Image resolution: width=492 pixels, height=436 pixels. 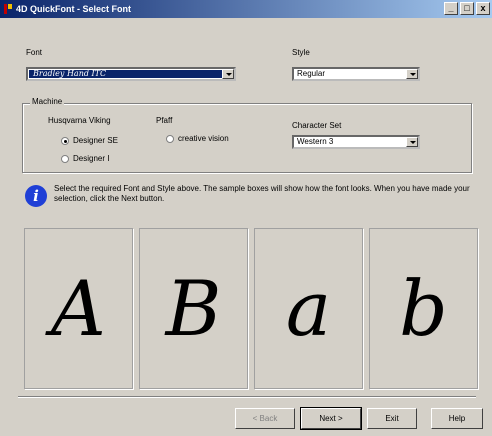 What do you see at coordinates (356, 142) in the screenshot?
I see `character-set-combo: Western 3` at bounding box center [356, 142].